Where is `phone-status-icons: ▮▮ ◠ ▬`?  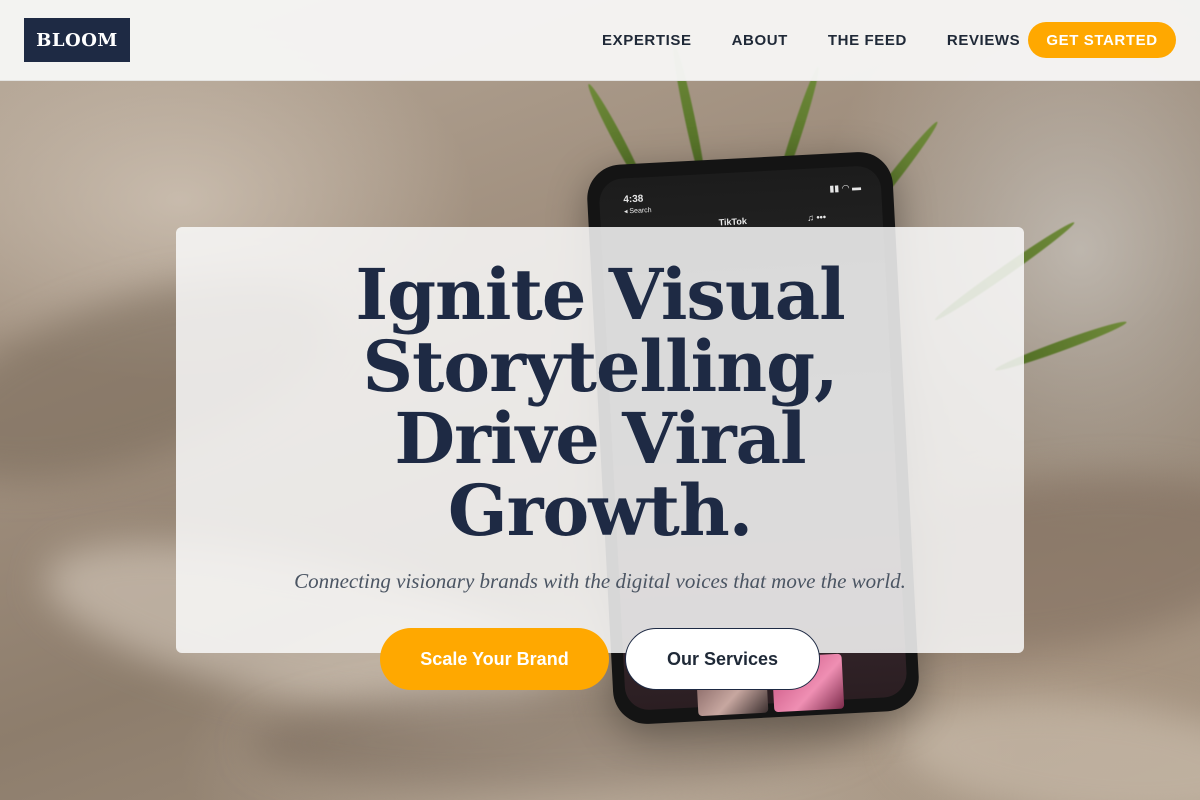
phone-status-icons: ▮▮ ◠ ▬ is located at coordinates (845, 188).